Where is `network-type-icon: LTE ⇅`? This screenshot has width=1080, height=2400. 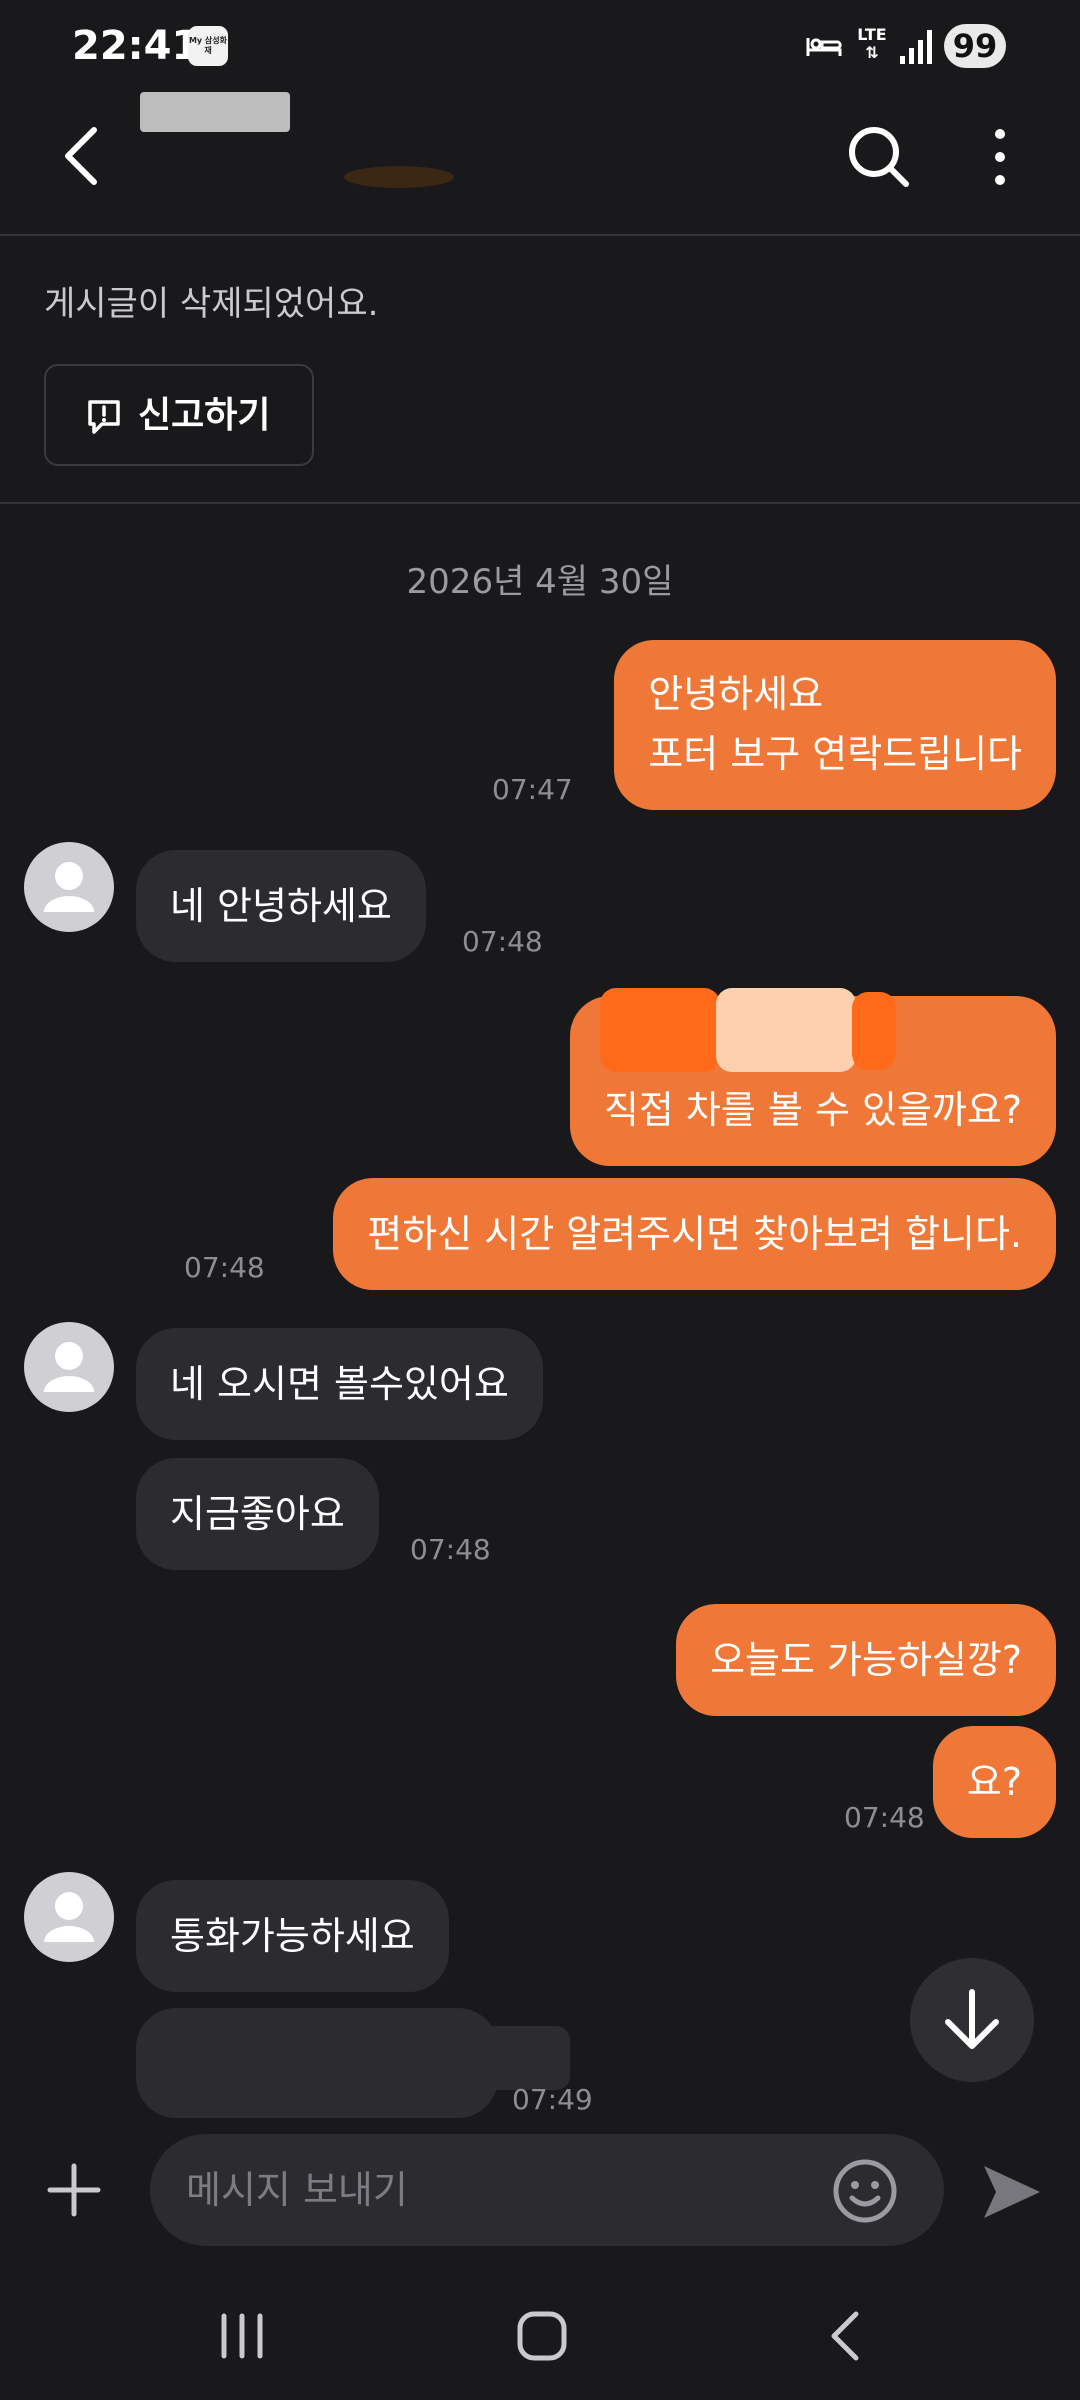 network-type-icon: LTE ⇅ is located at coordinates (872, 46).